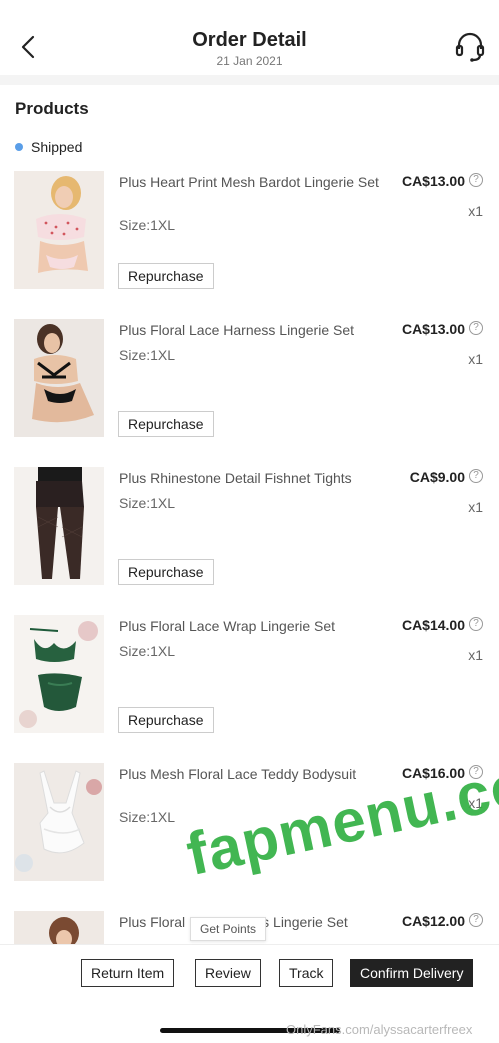 Image resolution: width=499 pixels, height=1043 pixels. Describe the element at coordinates (57, 147) in the screenshot. I see `status-label: Shipped` at that location.